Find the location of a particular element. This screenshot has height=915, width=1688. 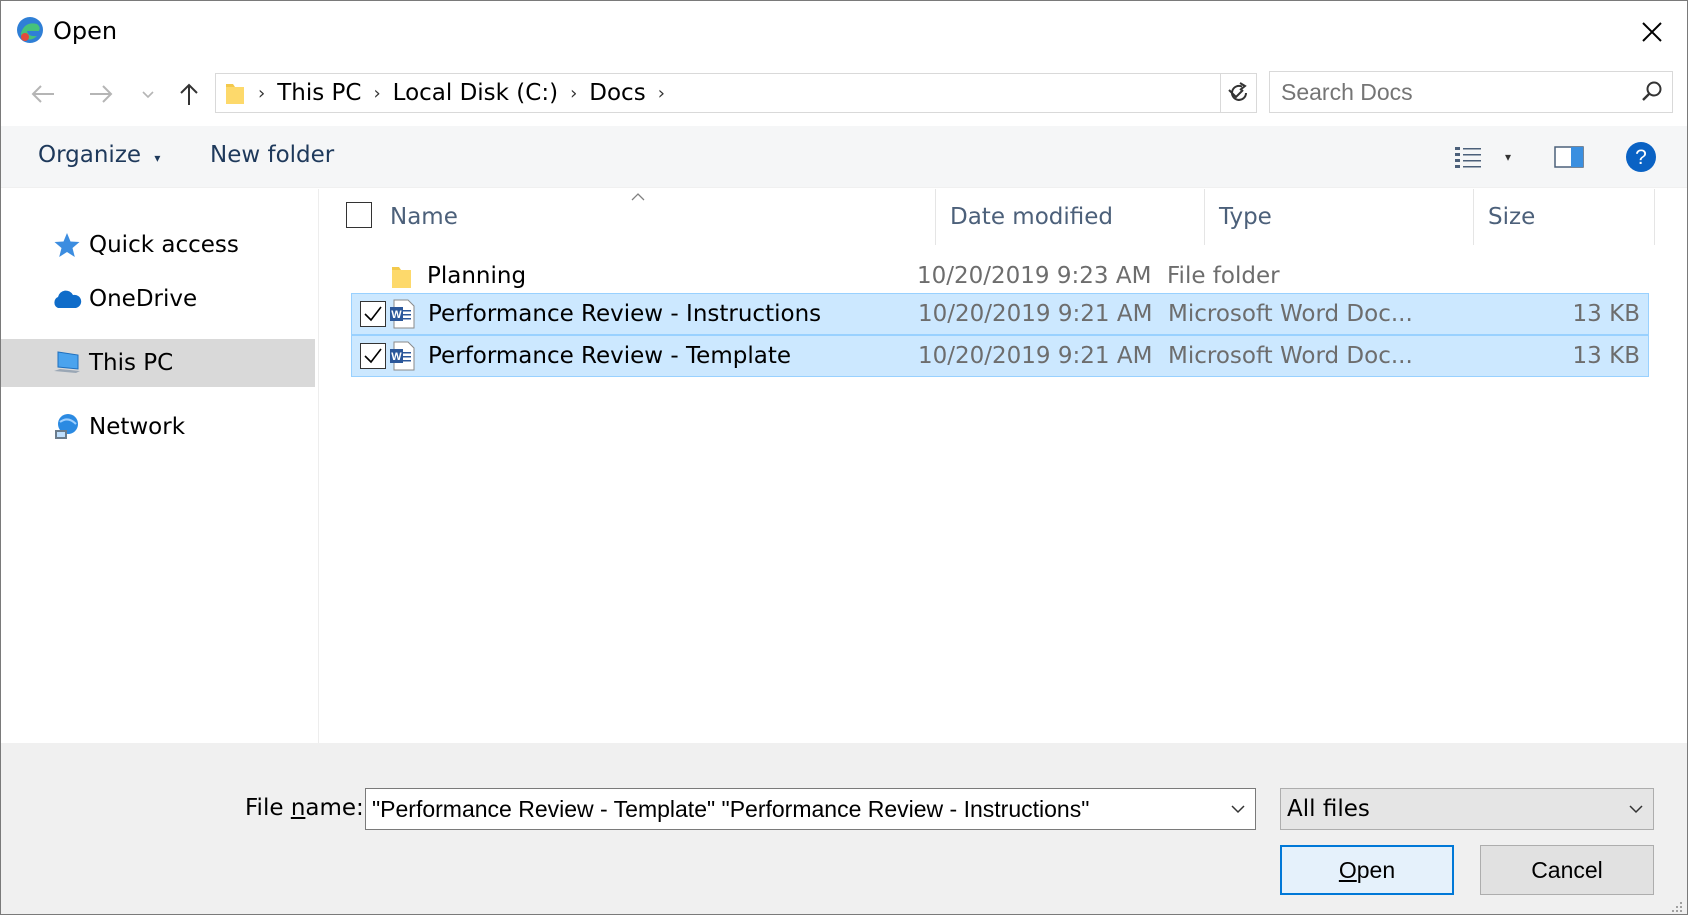

nav-item-label: This PC is located at coordinates (131, 363).